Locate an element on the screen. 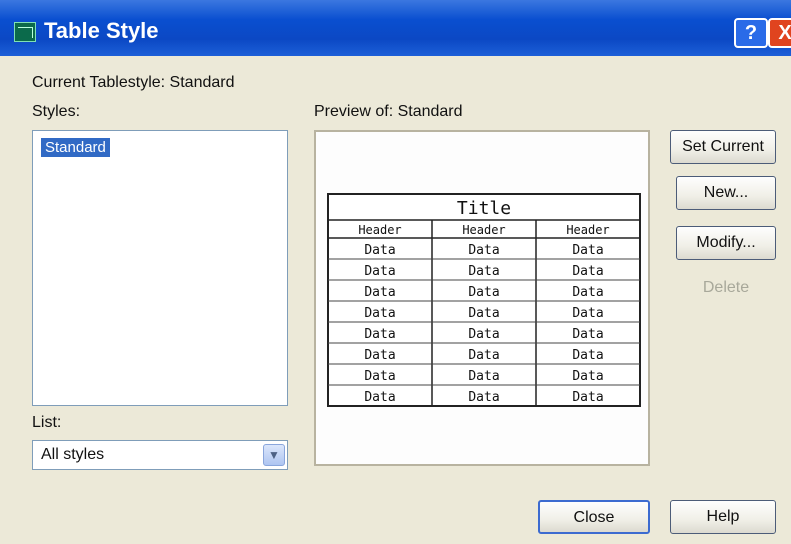 Image resolution: width=791 pixels, height=544 pixels. preview-label: Preview of: Standard is located at coordinates (388, 111).